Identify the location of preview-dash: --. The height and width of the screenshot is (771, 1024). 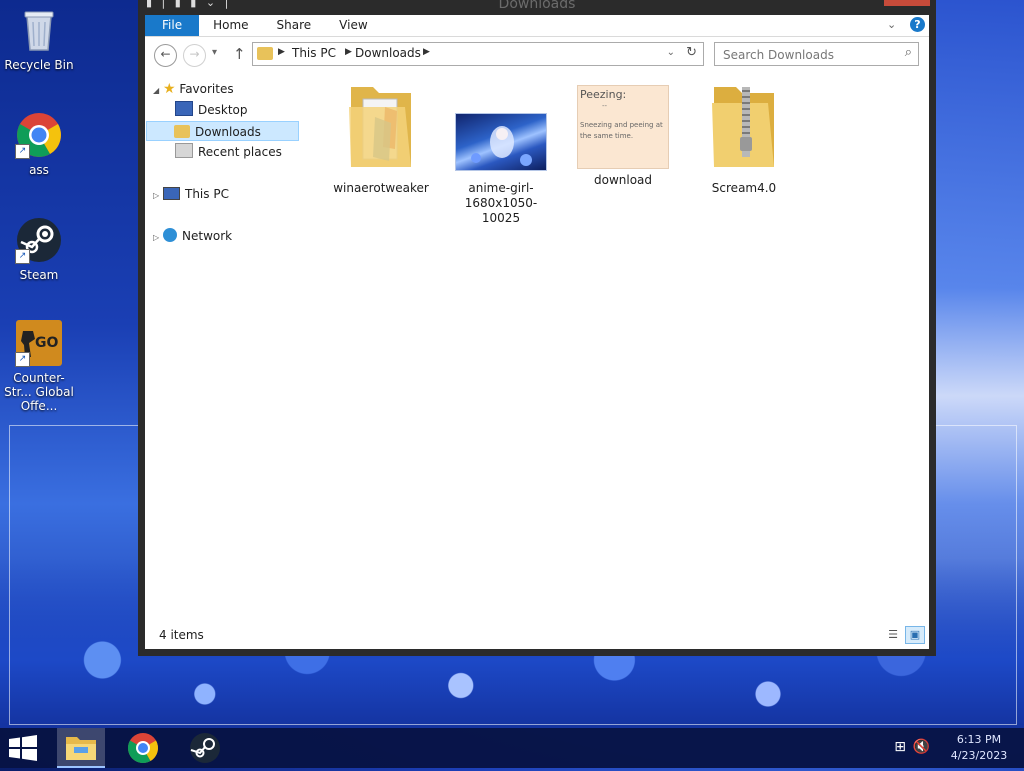
(605, 106).